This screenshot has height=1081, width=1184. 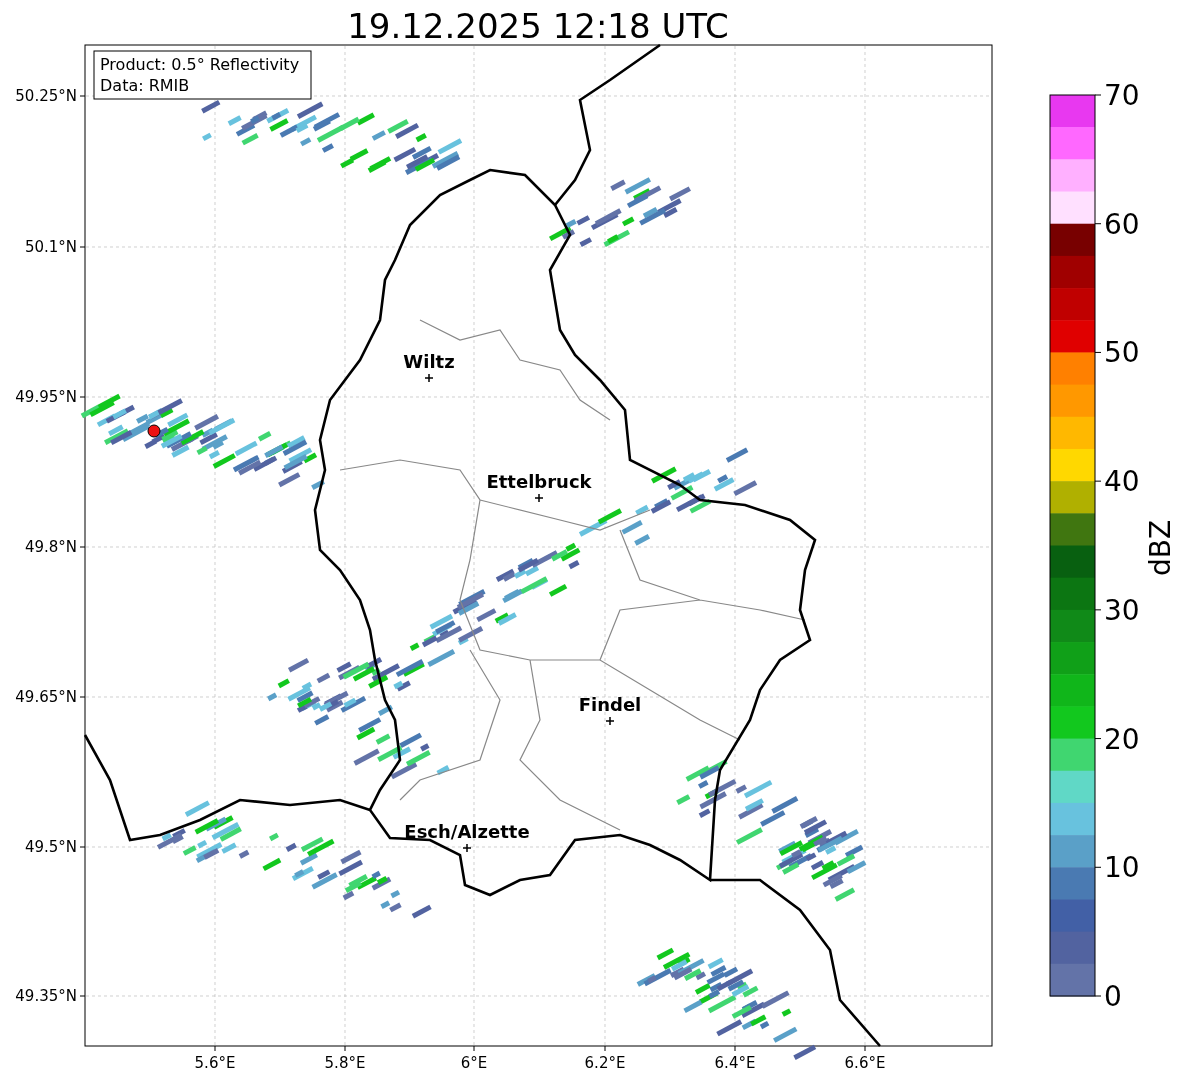 I want to click on colorbar-tick-label: 70, so click(x=1122, y=95).